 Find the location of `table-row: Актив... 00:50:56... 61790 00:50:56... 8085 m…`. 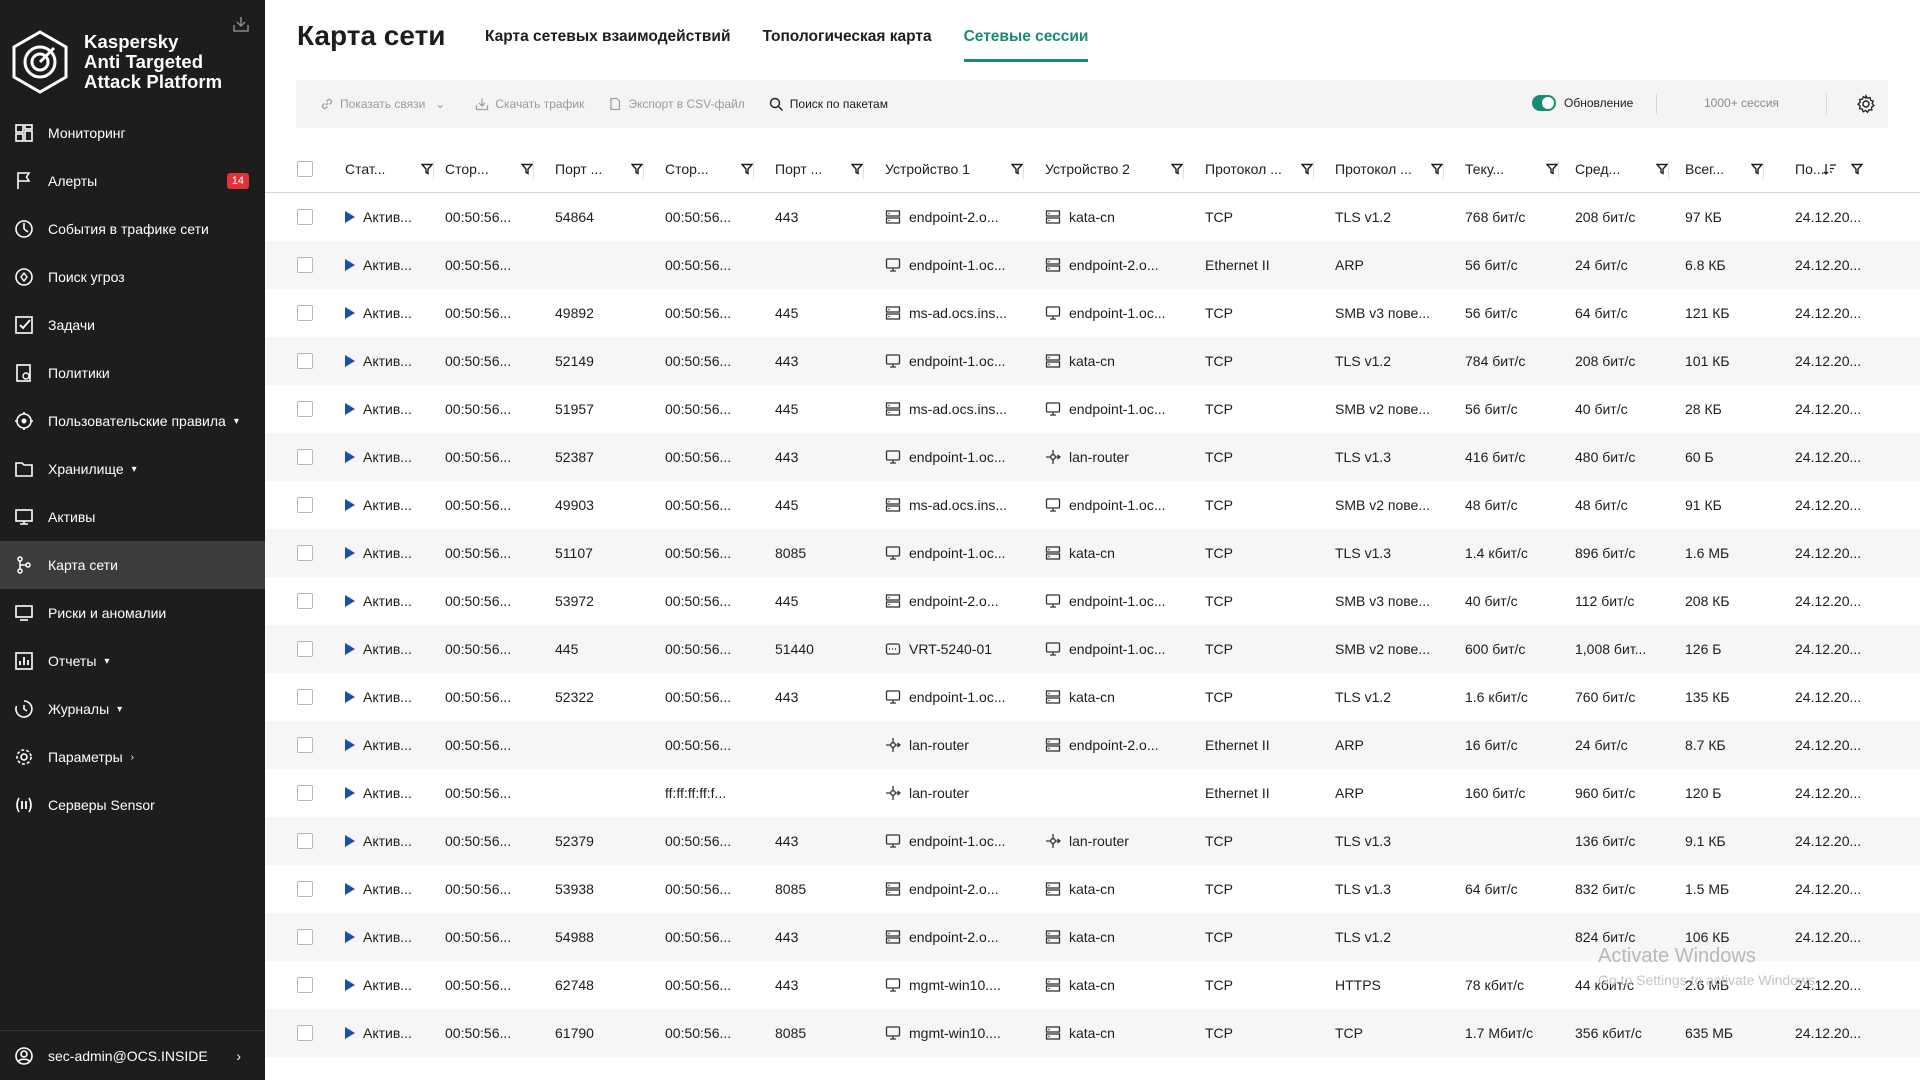

table-row: Актив... 00:50:56... 61790 00:50:56... 8085 m… is located at coordinates (1092, 1033).